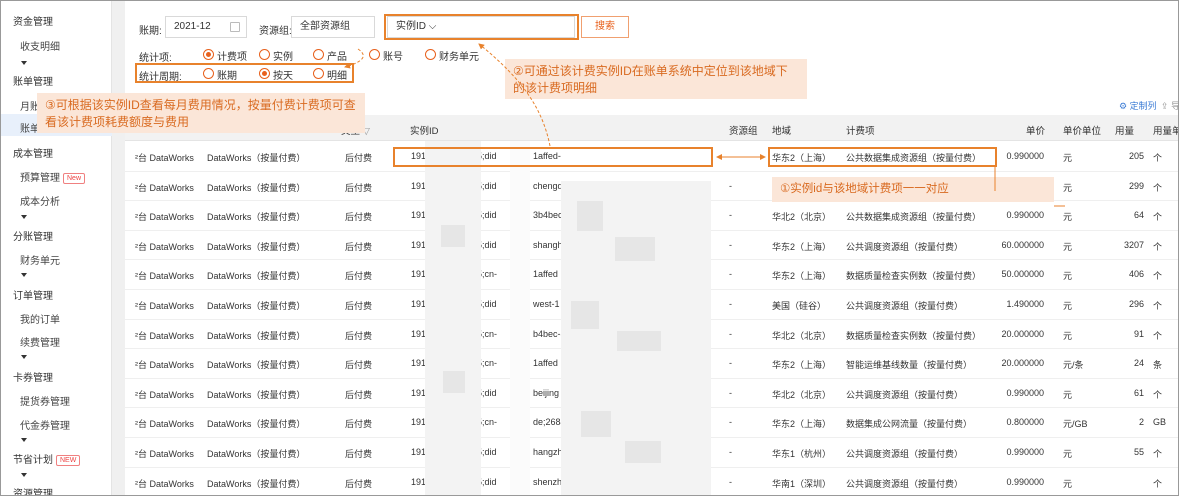  What do you see at coordinates (1022, 363) in the screenshot?
I see `table-cell: 20.000000` at bounding box center [1022, 363].